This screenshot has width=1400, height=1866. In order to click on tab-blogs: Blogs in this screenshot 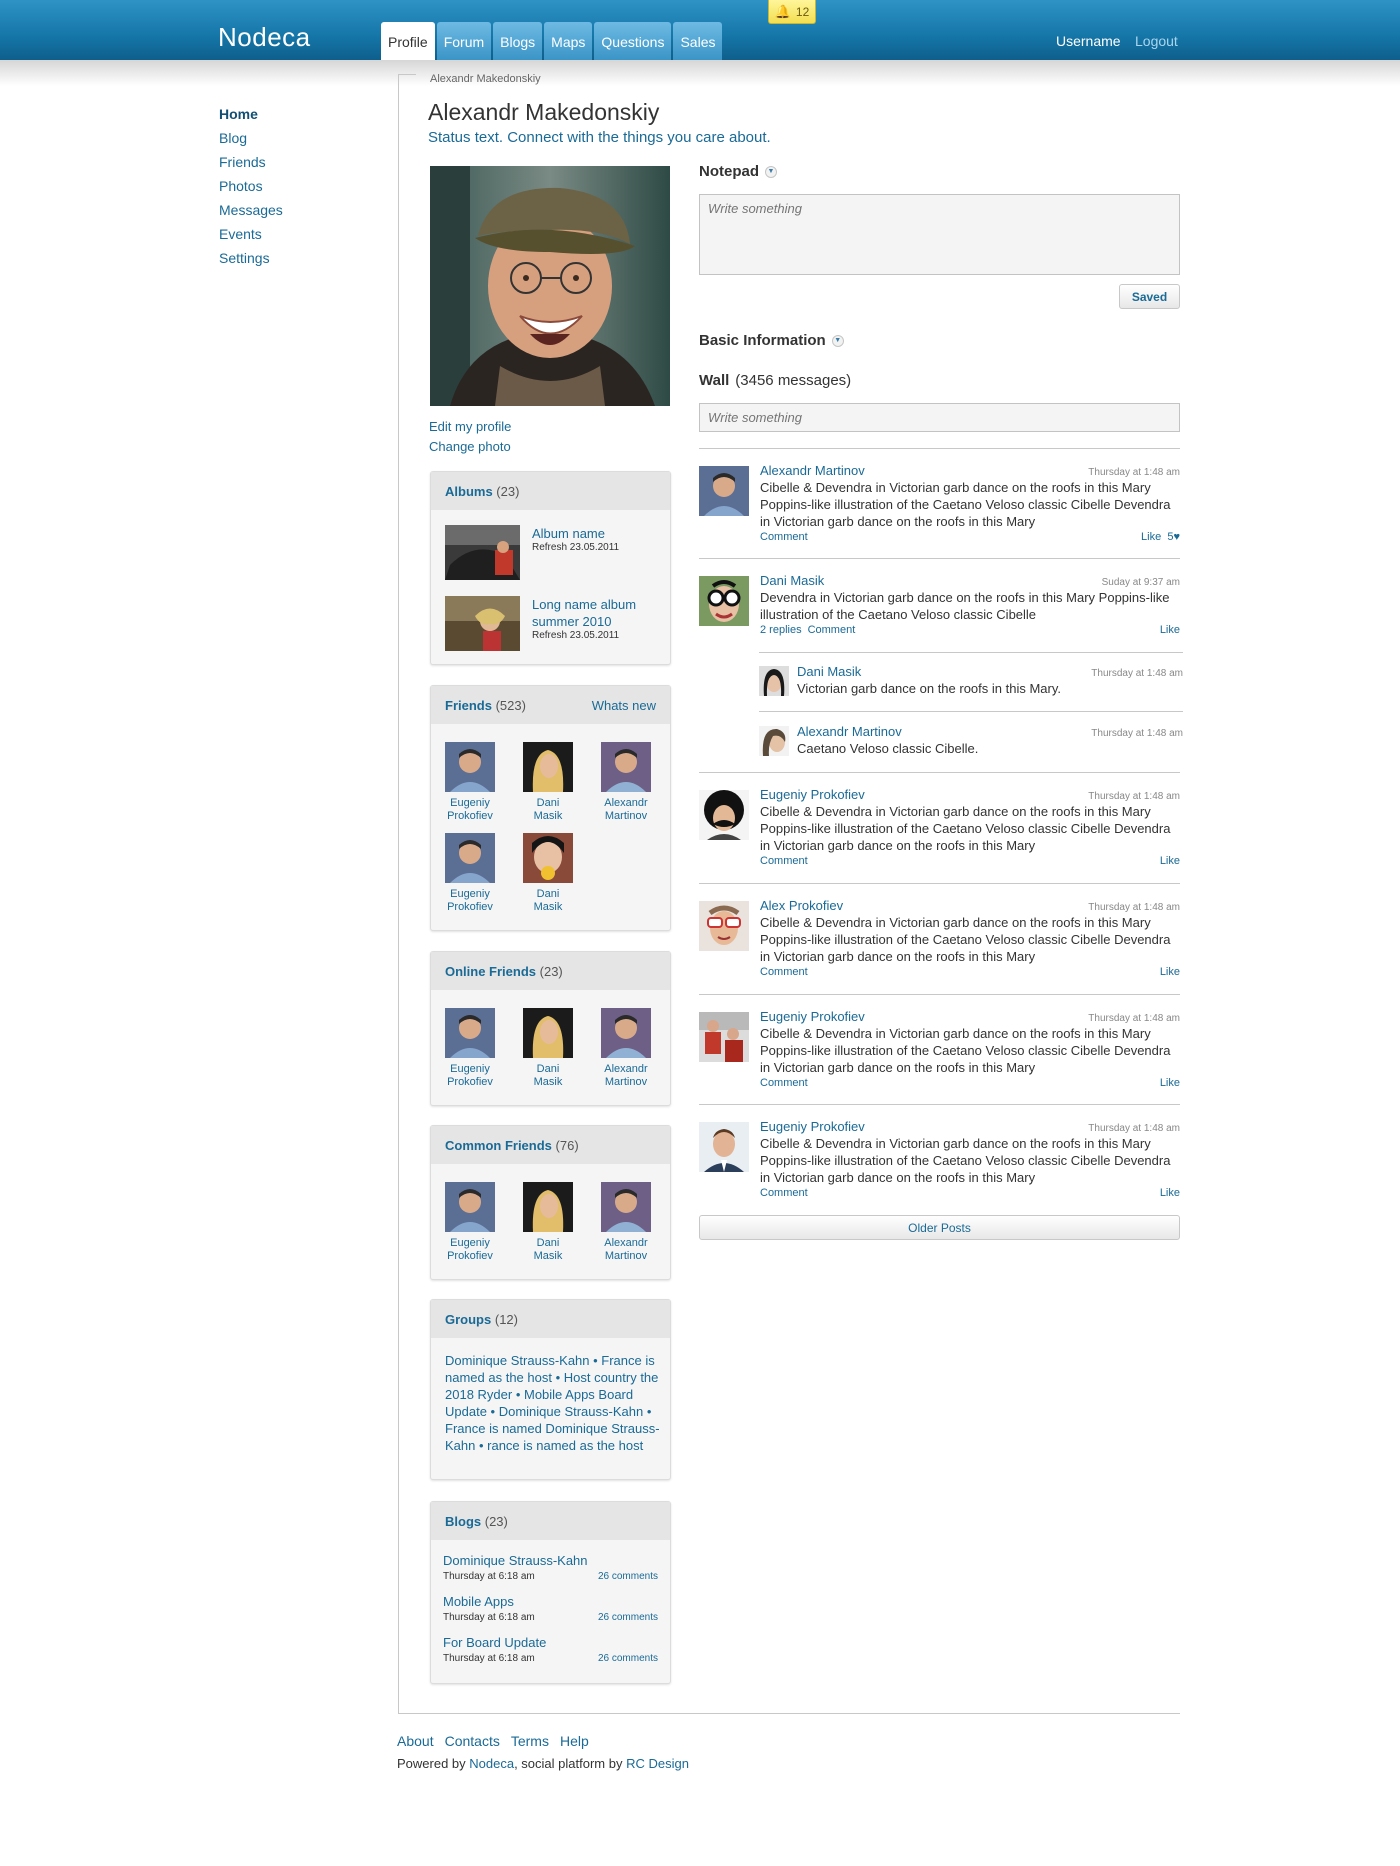, I will do `click(518, 41)`.